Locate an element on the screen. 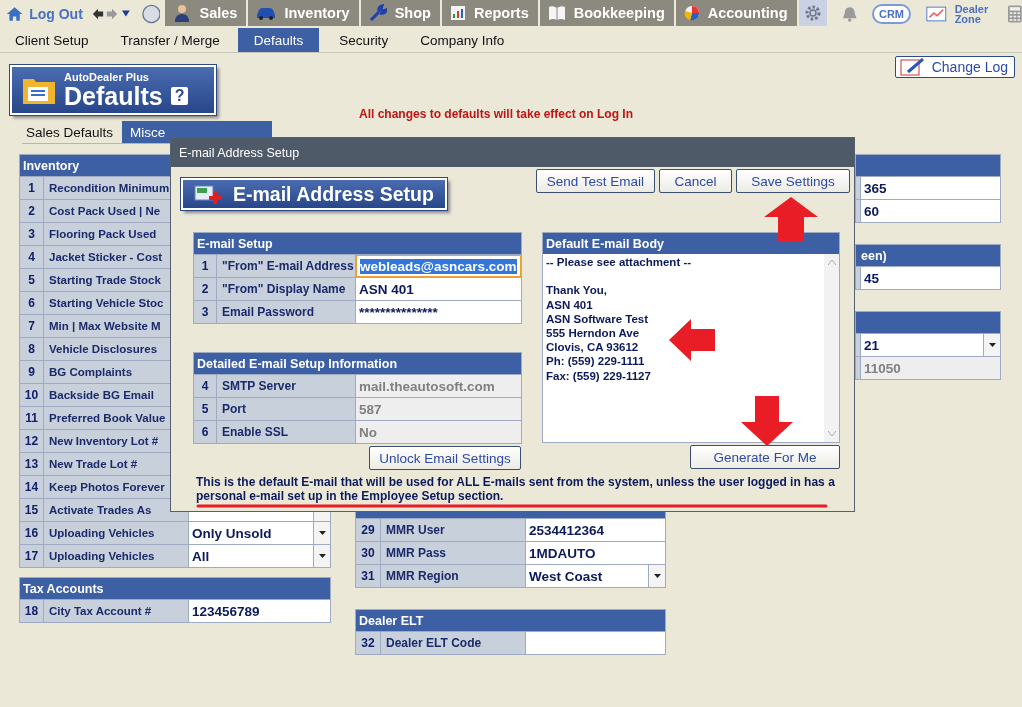 The height and width of the screenshot is (707, 1022). row-number: 32 is located at coordinates (368, 643).